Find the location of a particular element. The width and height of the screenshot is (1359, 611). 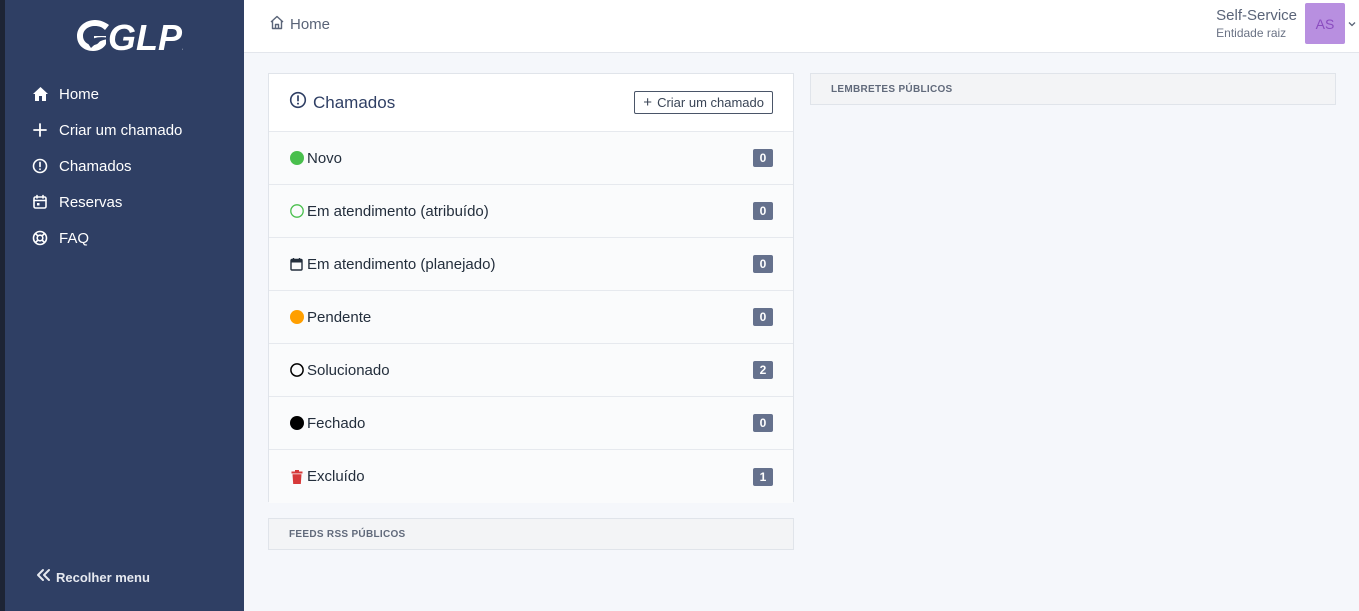

sidebar-item-label: Reservas is located at coordinates (91, 202).